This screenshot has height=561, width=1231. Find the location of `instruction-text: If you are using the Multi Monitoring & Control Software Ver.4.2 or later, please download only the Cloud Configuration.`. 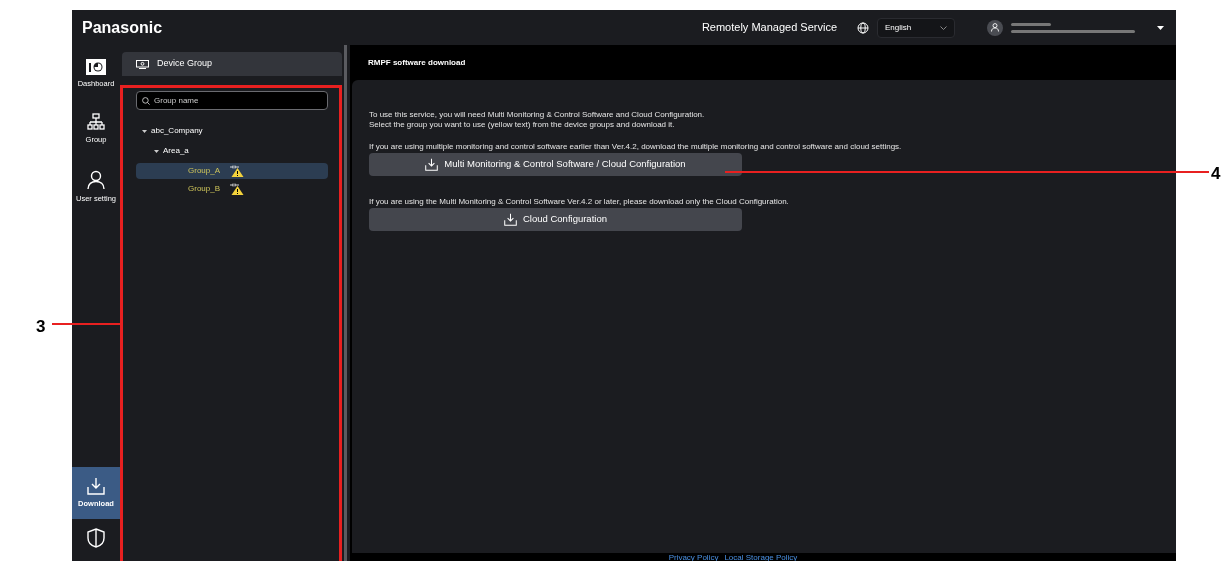

instruction-text: If you are using the Multi Monitoring & Control Software Ver.4.2 or later, please download only the Cloud Configuration. is located at coordinates (579, 202).